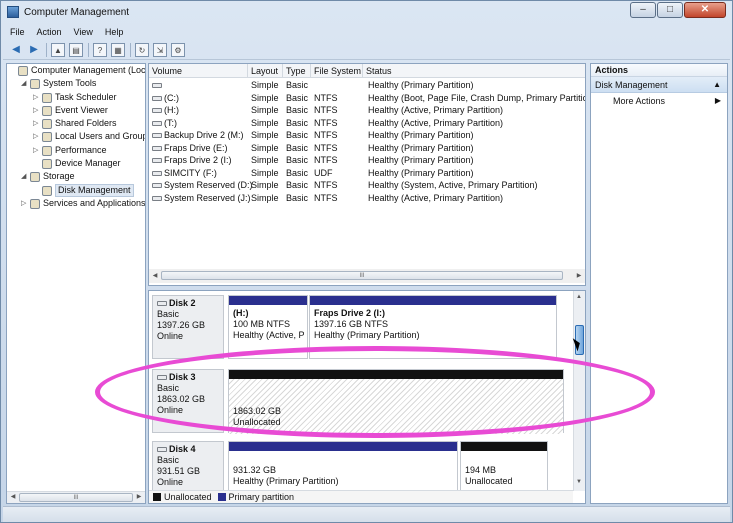 This screenshot has height=523, width=733. I want to click on disk-size: 1397.26 GB, so click(181, 325).